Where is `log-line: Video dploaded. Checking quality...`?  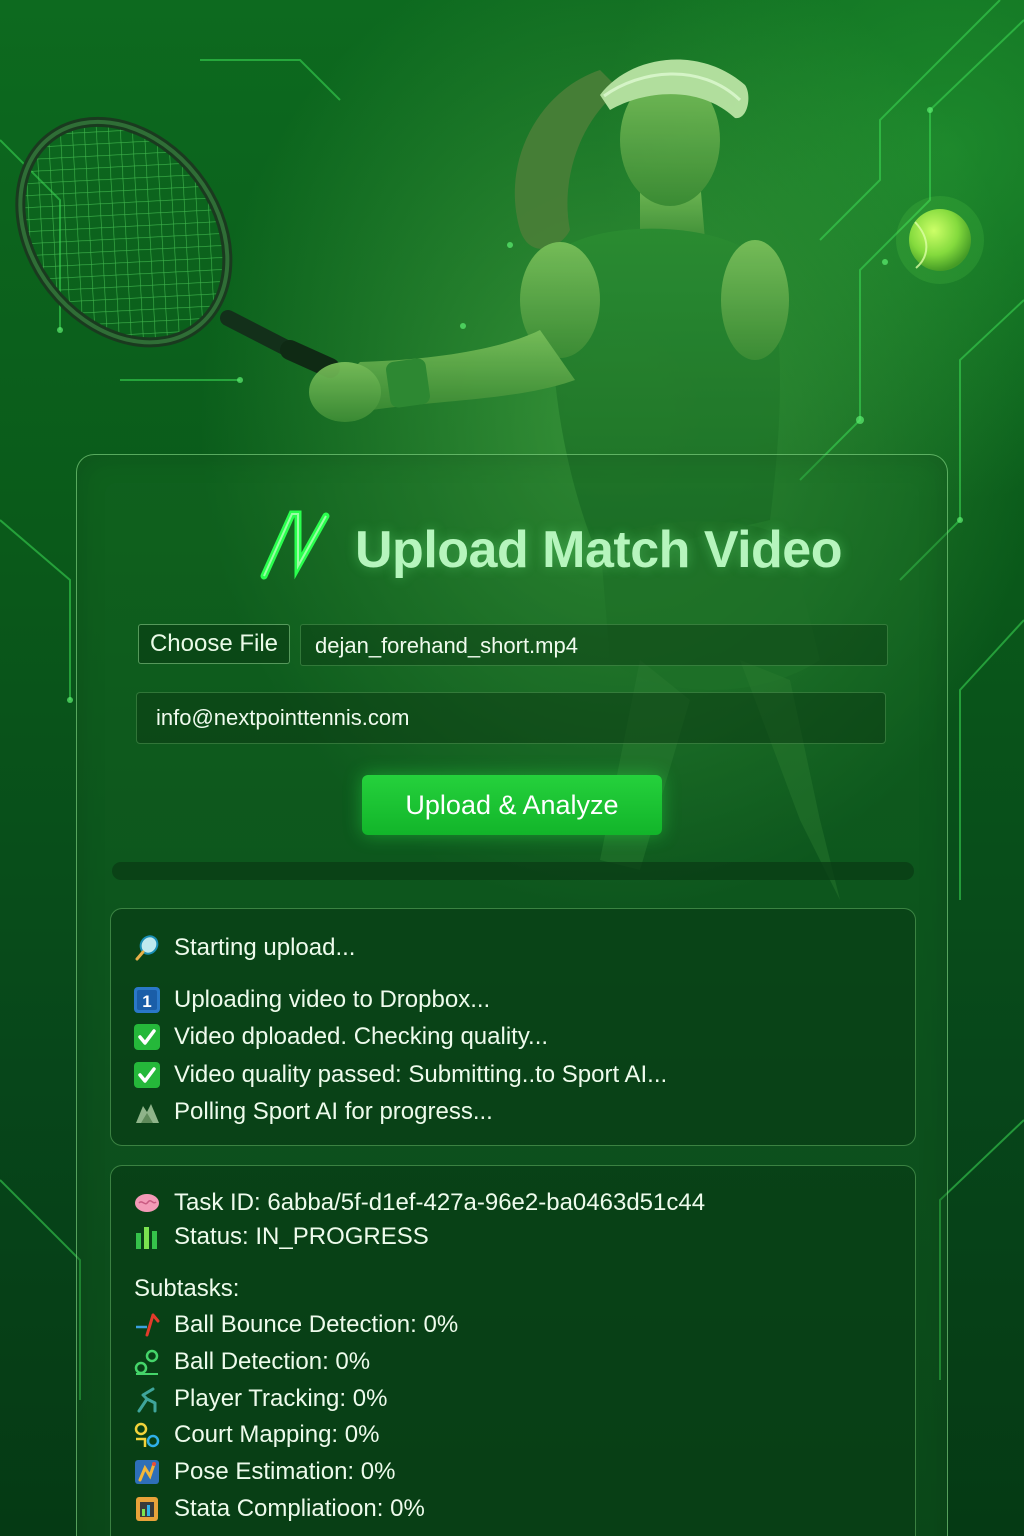
log-line: Video dploaded. Checking quality... is located at coordinates (340, 1037).